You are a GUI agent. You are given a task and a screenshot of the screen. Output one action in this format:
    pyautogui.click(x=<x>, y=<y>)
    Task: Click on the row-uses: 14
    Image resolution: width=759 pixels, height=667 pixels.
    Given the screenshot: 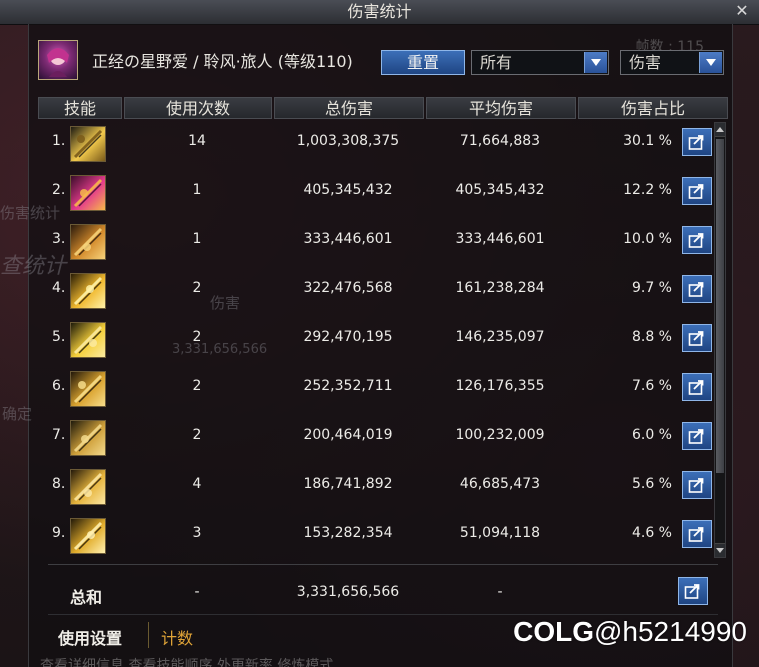 What is the action you would take?
    pyautogui.click(x=197, y=141)
    